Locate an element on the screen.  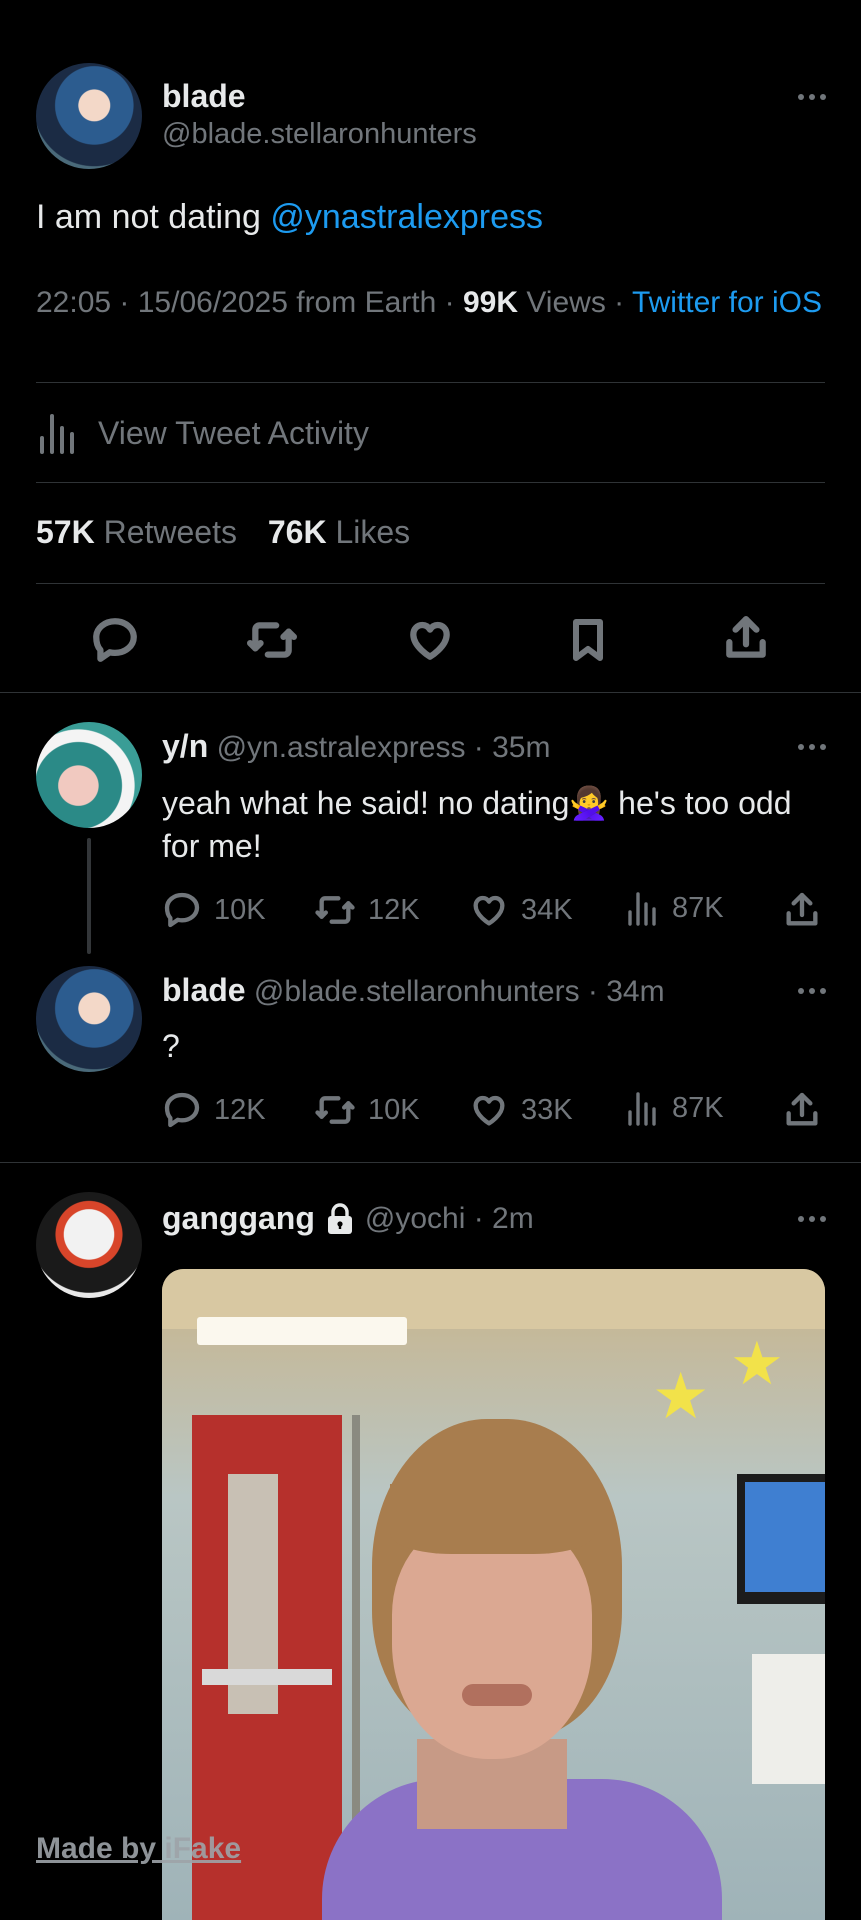
reply-header: y/n @yn.astralexpress · 35m is located at coordinates (356, 746).